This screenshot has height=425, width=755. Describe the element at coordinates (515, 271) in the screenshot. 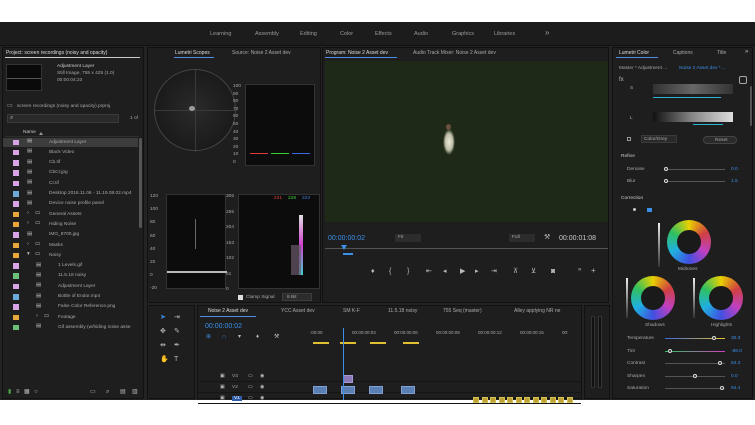

I see `lift-icon: ⊼` at that location.